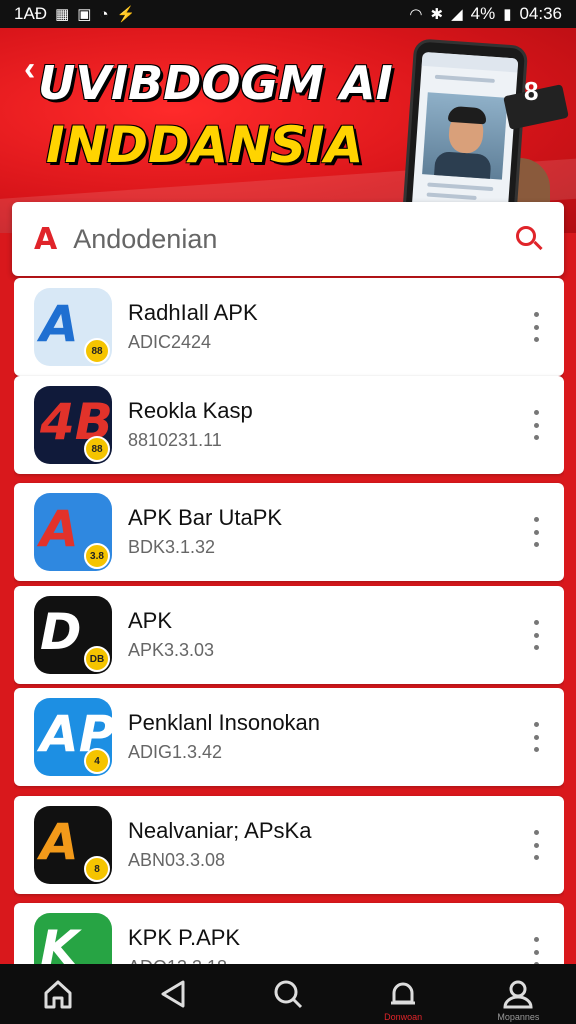 Image resolution: width=576 pixels, height=1024 pixels. I want to click on app-icon-badge: 8, so click(97, 869).